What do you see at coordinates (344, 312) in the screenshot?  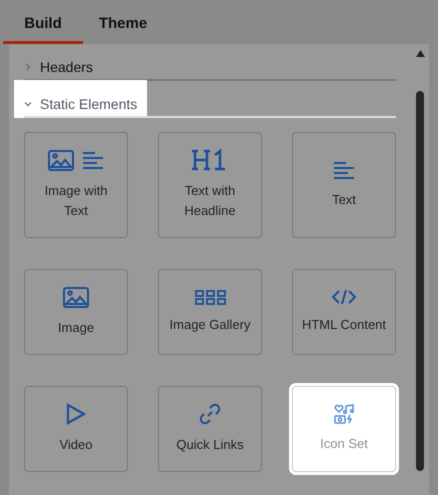 I see `element-tile: HTML Content` at bounding box center [344, 312].